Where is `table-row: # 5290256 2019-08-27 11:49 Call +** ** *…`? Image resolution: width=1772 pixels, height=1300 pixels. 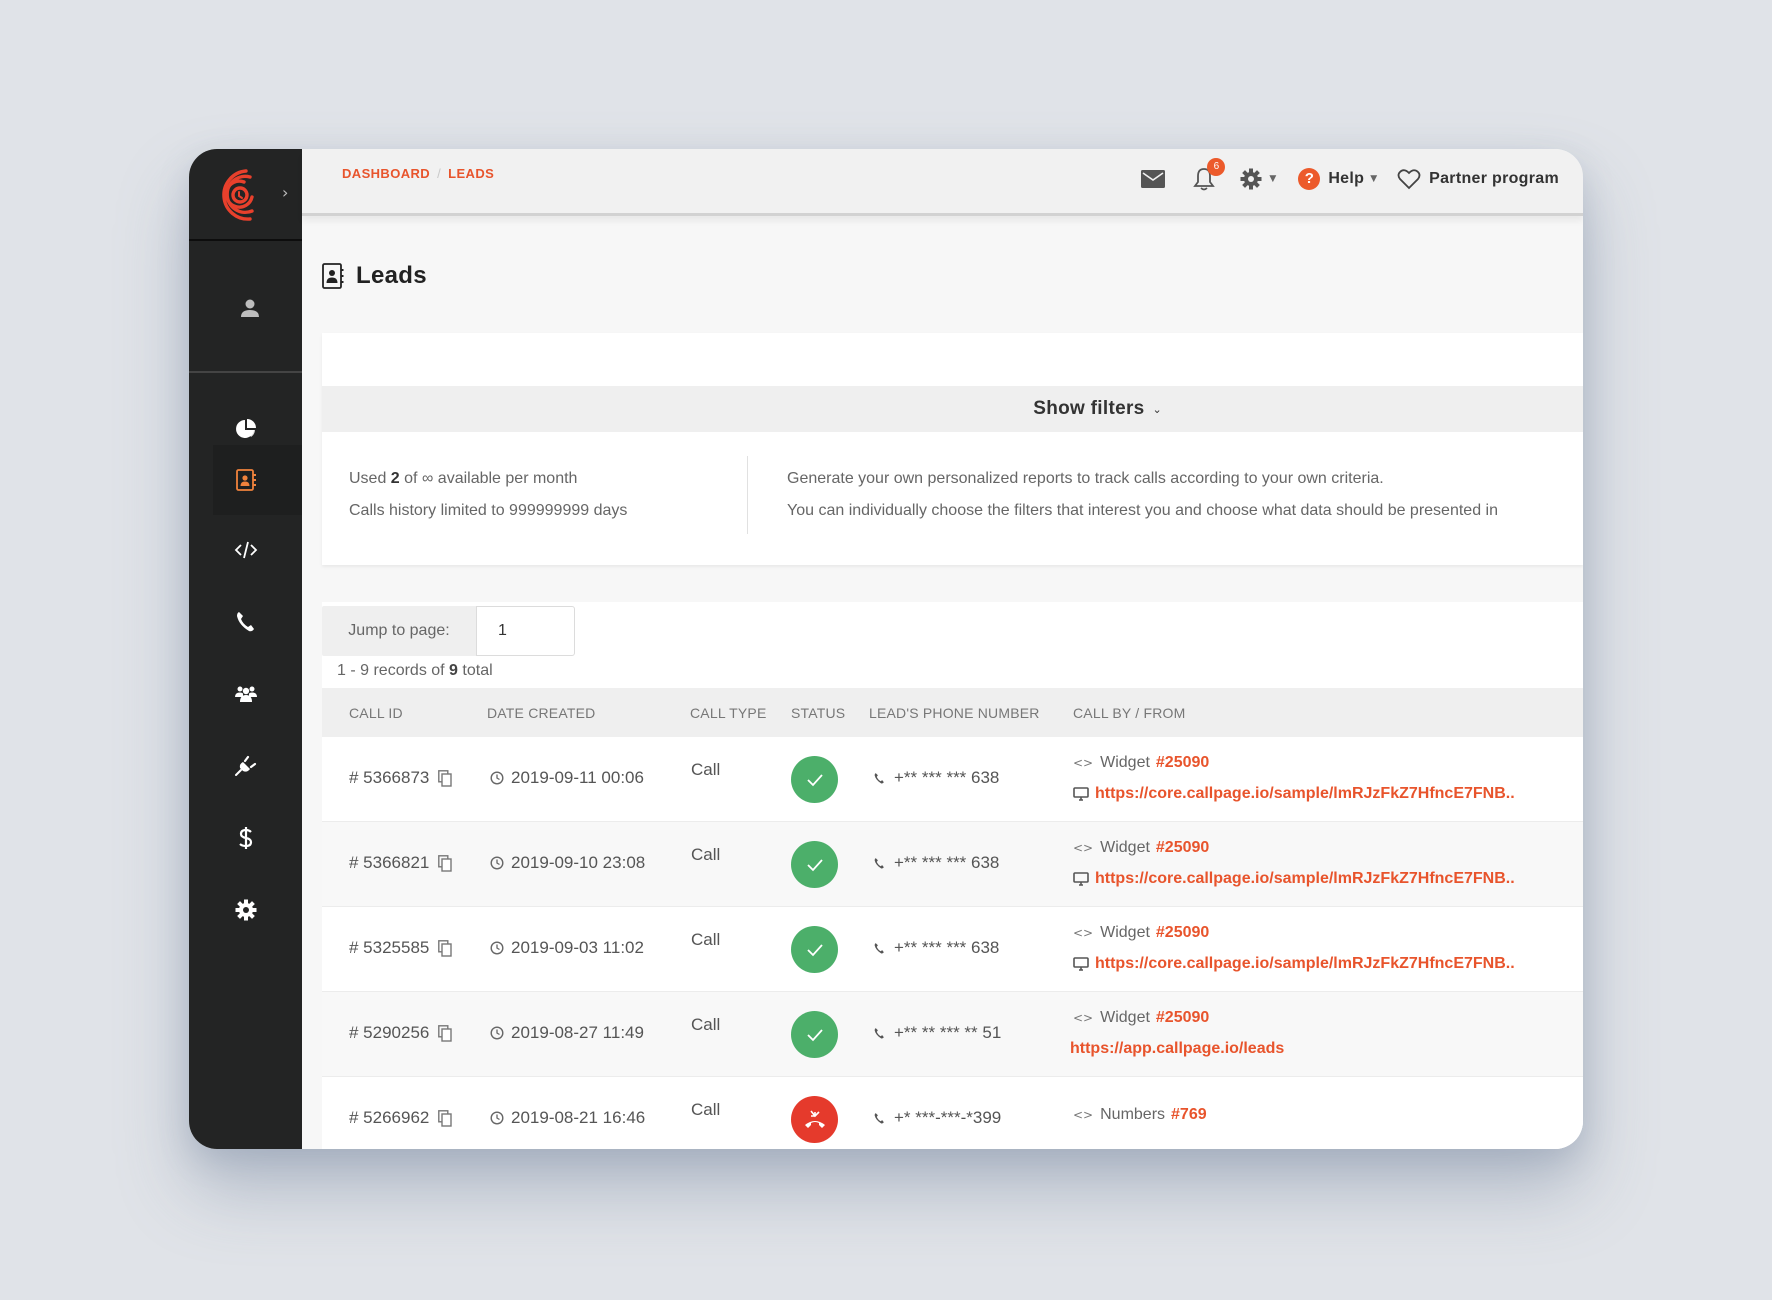
table-row: # 5290256 2019-08-27 11:49 Call +** ** *… is located at coordinates (952, 1034).